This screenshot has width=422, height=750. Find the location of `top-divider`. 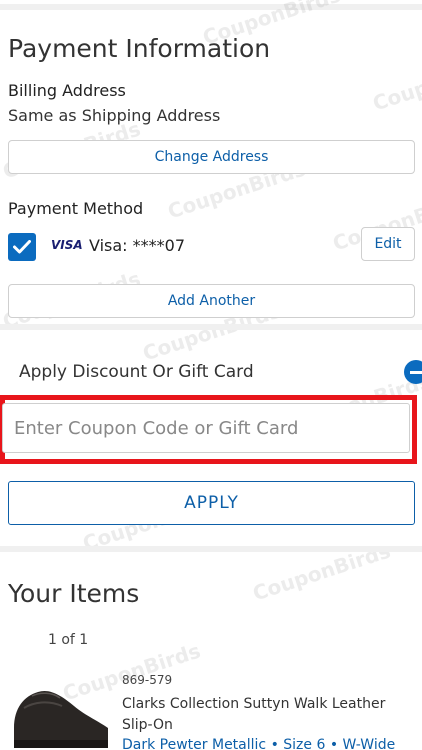

top-divider is located at coordinates (211, 7).